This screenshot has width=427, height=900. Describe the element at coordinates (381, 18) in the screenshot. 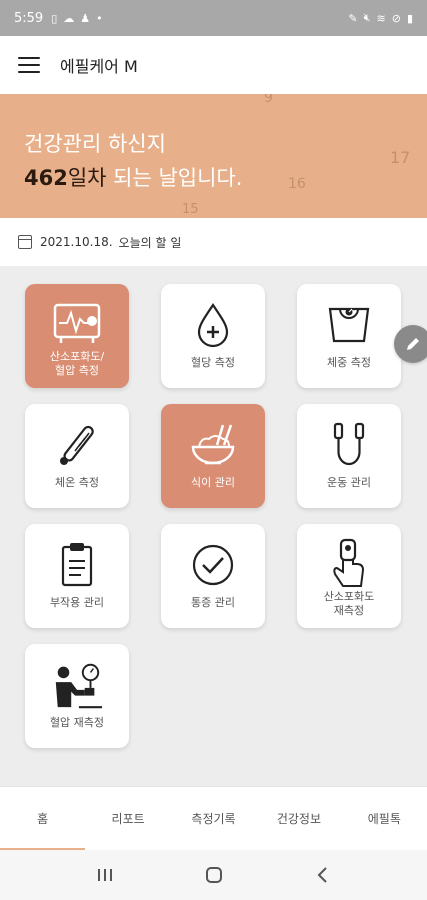

I see `wifi-icon: ≋` at that location.